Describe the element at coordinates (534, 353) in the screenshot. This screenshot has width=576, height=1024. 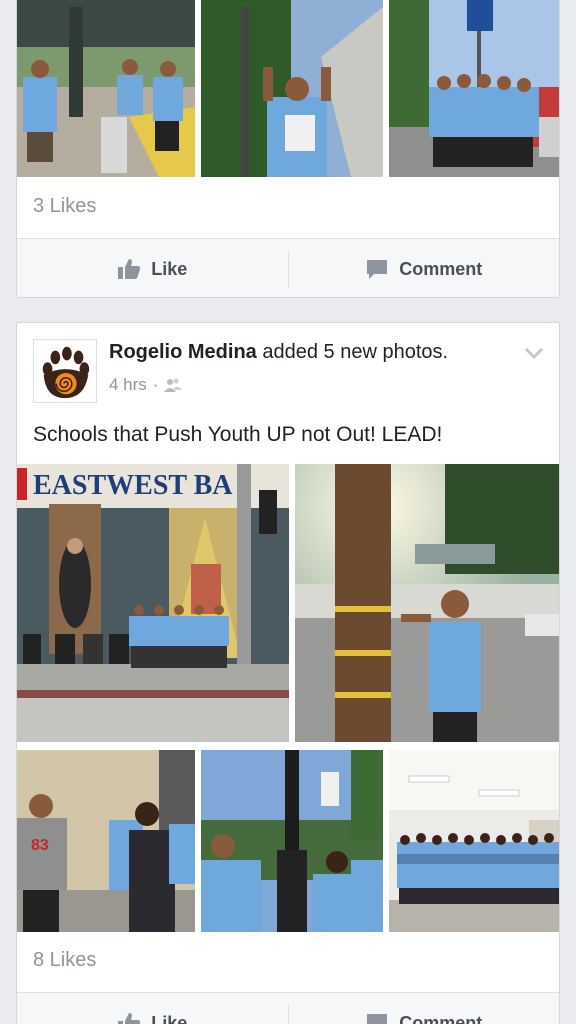
I see `chevron-down-icon` at that location.